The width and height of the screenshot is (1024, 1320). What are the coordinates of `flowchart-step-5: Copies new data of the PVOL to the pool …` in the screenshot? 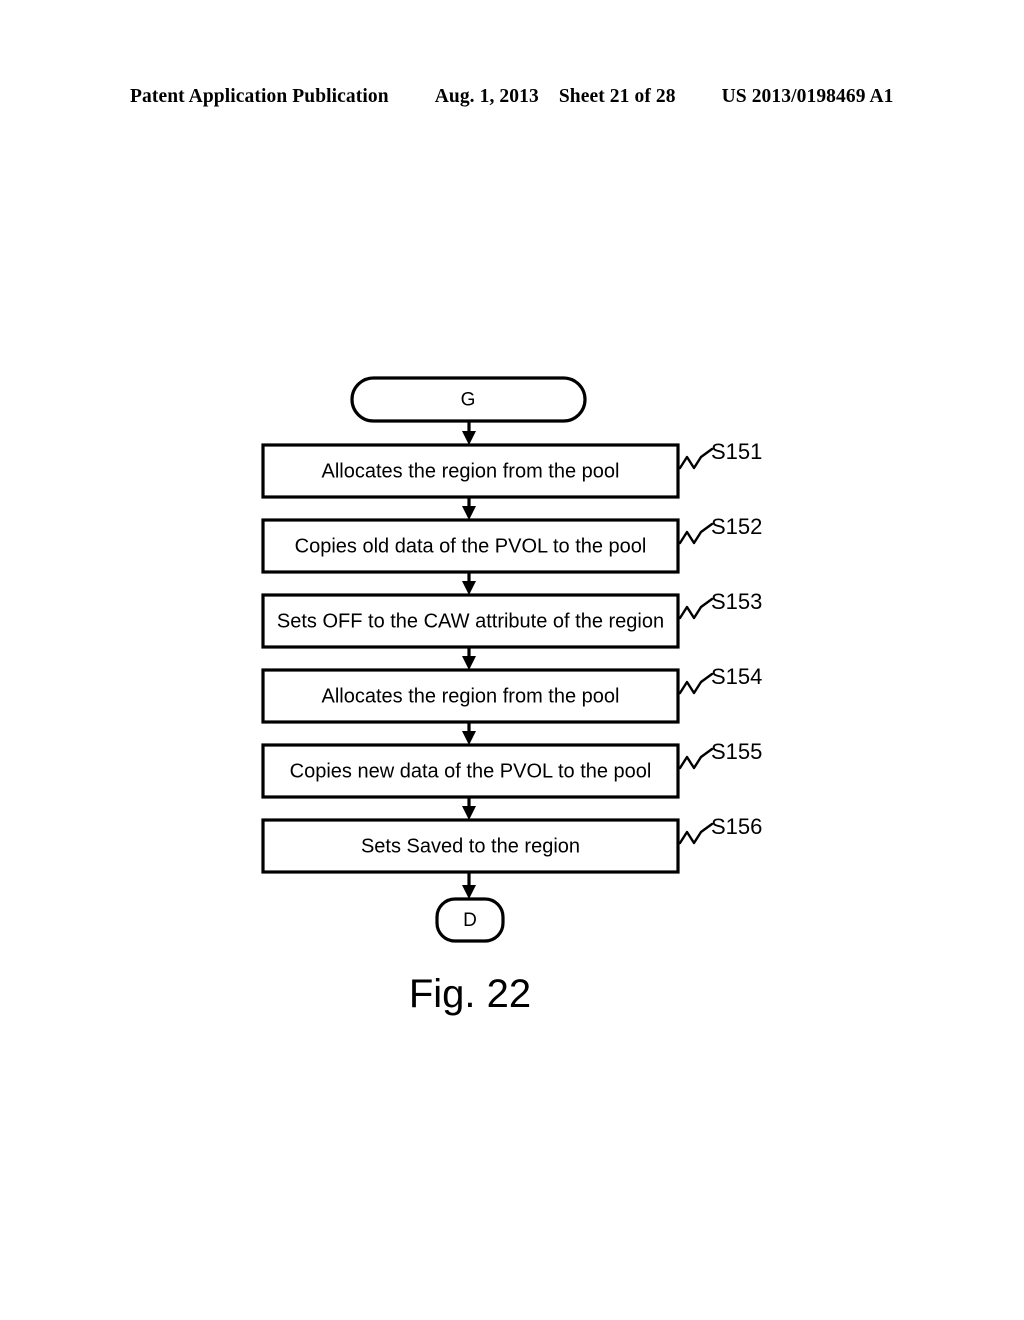 It's located at (511, 769).